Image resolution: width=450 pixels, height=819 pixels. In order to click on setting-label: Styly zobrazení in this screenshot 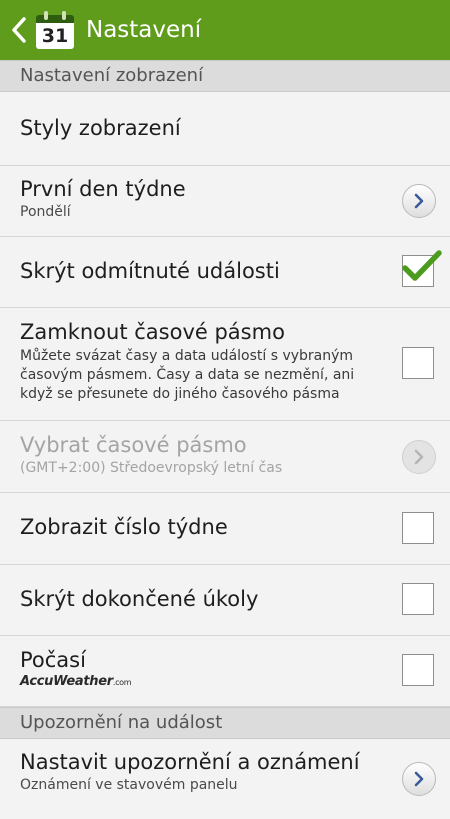, I will do `click(100, 128)`.